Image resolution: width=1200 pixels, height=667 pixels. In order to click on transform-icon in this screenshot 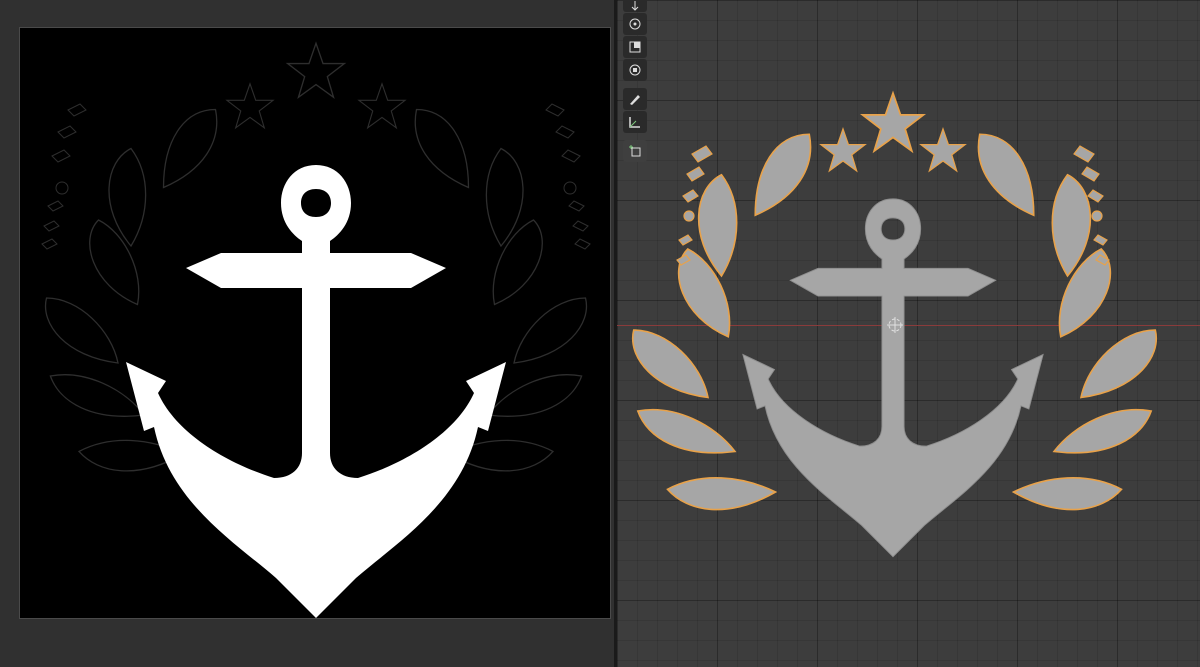, I will do `click(635, 70)`.